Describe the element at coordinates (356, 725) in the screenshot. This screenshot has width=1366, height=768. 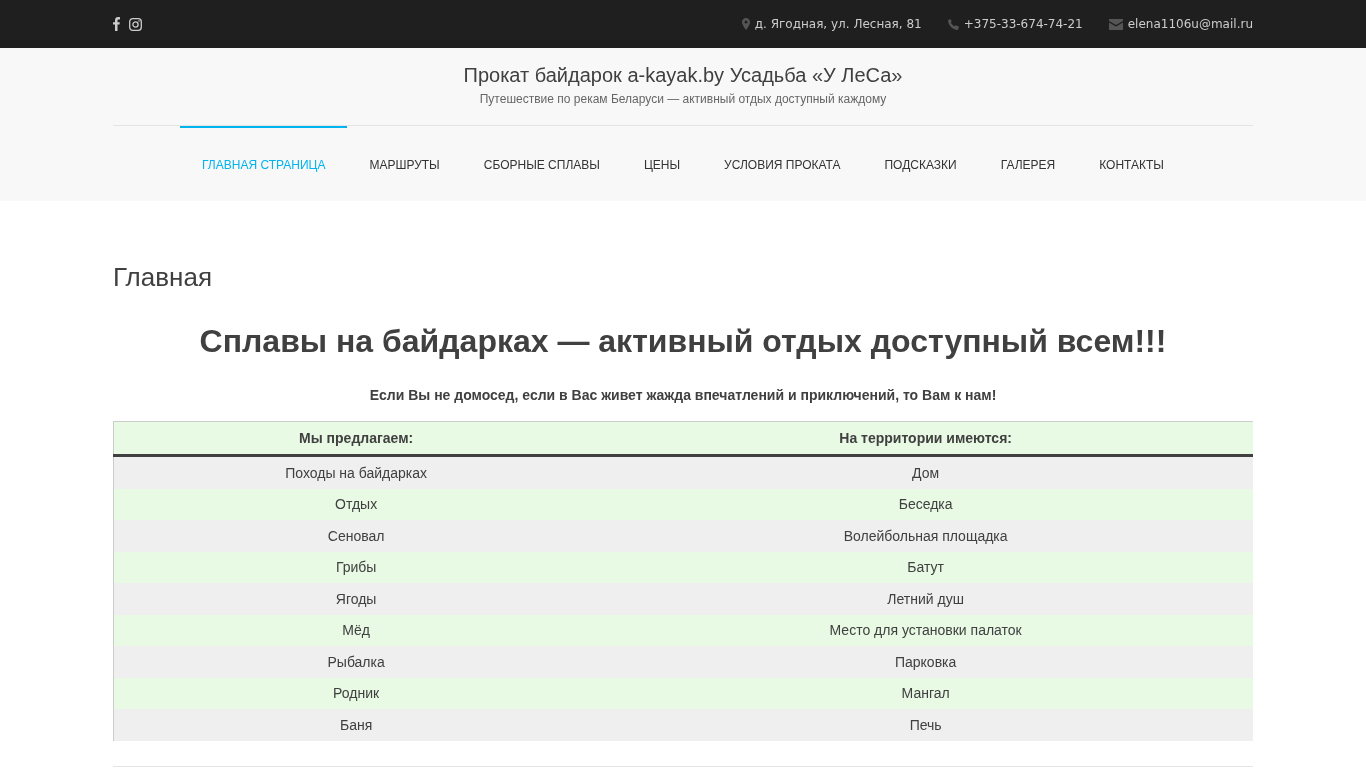
I see `table-cell: Баня` at that location.